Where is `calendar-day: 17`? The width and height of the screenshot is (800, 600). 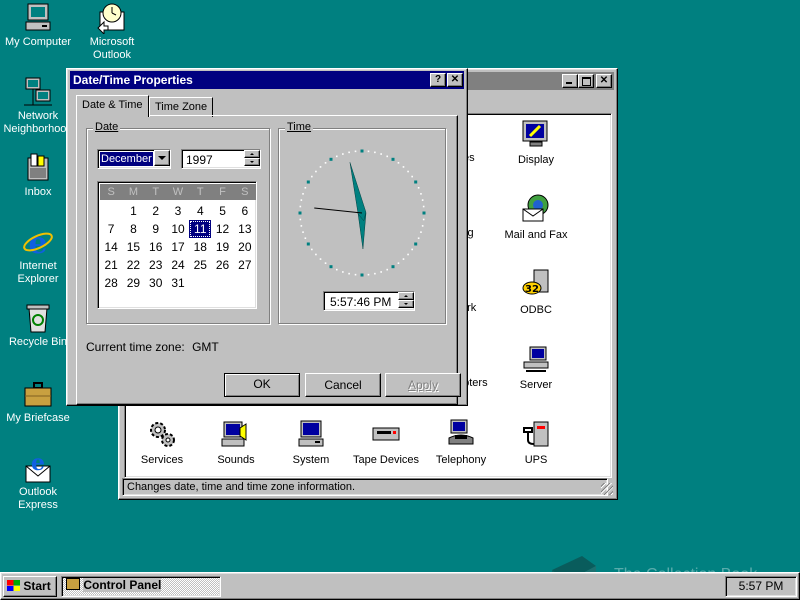 calendar-day: 17 is located at coordinates (178, 247).